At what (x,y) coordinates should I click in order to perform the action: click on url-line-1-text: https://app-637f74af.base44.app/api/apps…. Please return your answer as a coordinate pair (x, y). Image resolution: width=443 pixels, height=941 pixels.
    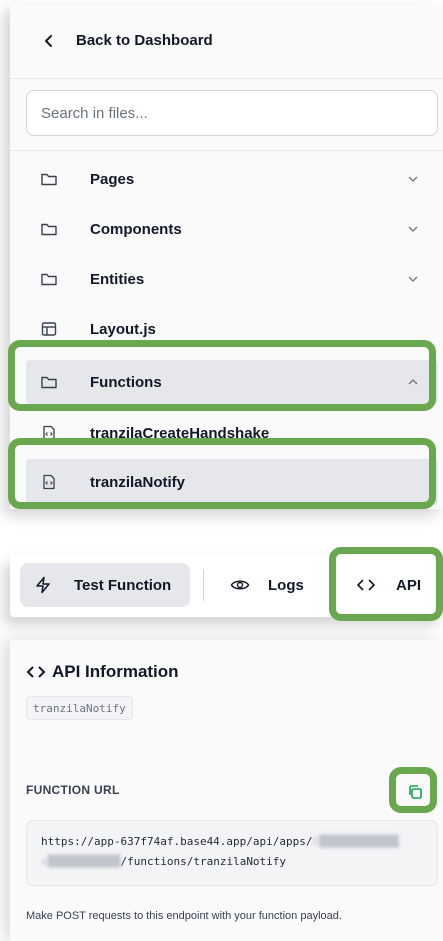
    Looking at the image, I should click on (177, 841).